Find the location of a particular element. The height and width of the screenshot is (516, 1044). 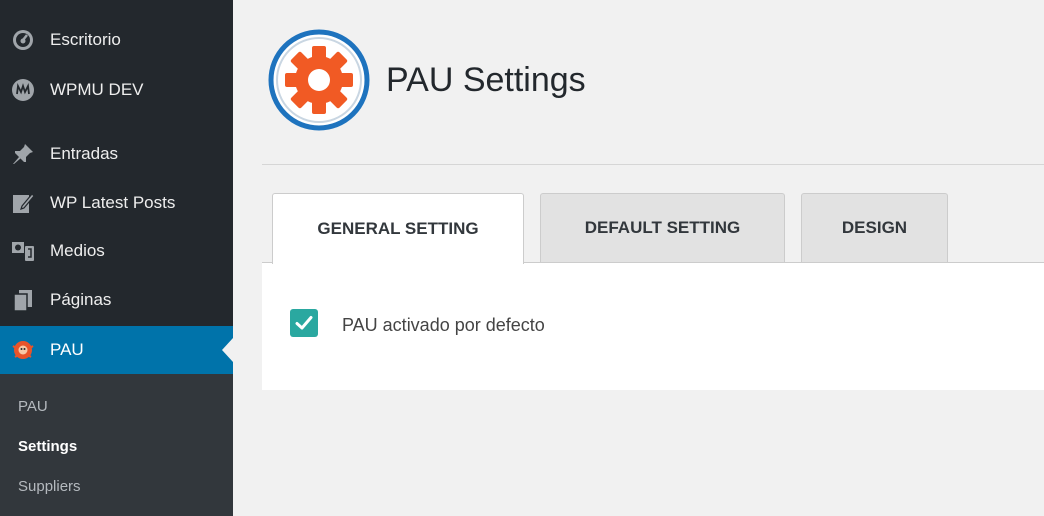

pau-submenu: PAU Settings Suppliers is located at coordinates (116, 445).